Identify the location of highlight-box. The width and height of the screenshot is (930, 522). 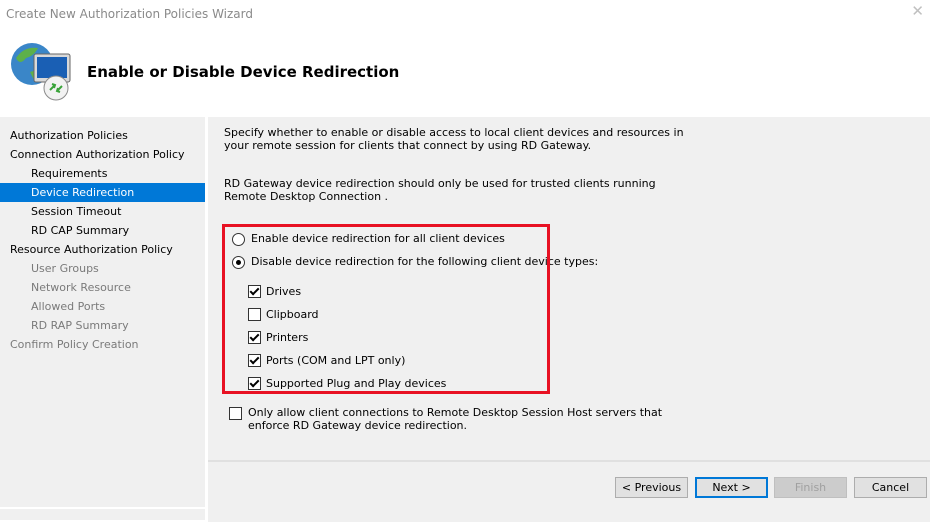
(386, 309).